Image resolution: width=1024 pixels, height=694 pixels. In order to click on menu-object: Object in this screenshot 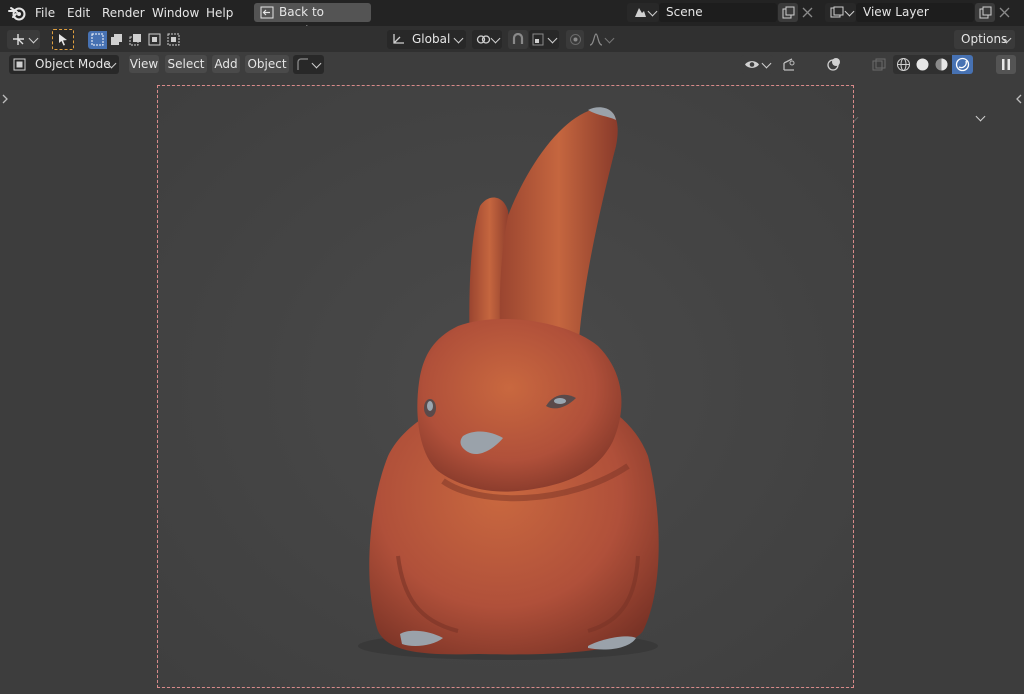, I will do `click(267, 64)`.